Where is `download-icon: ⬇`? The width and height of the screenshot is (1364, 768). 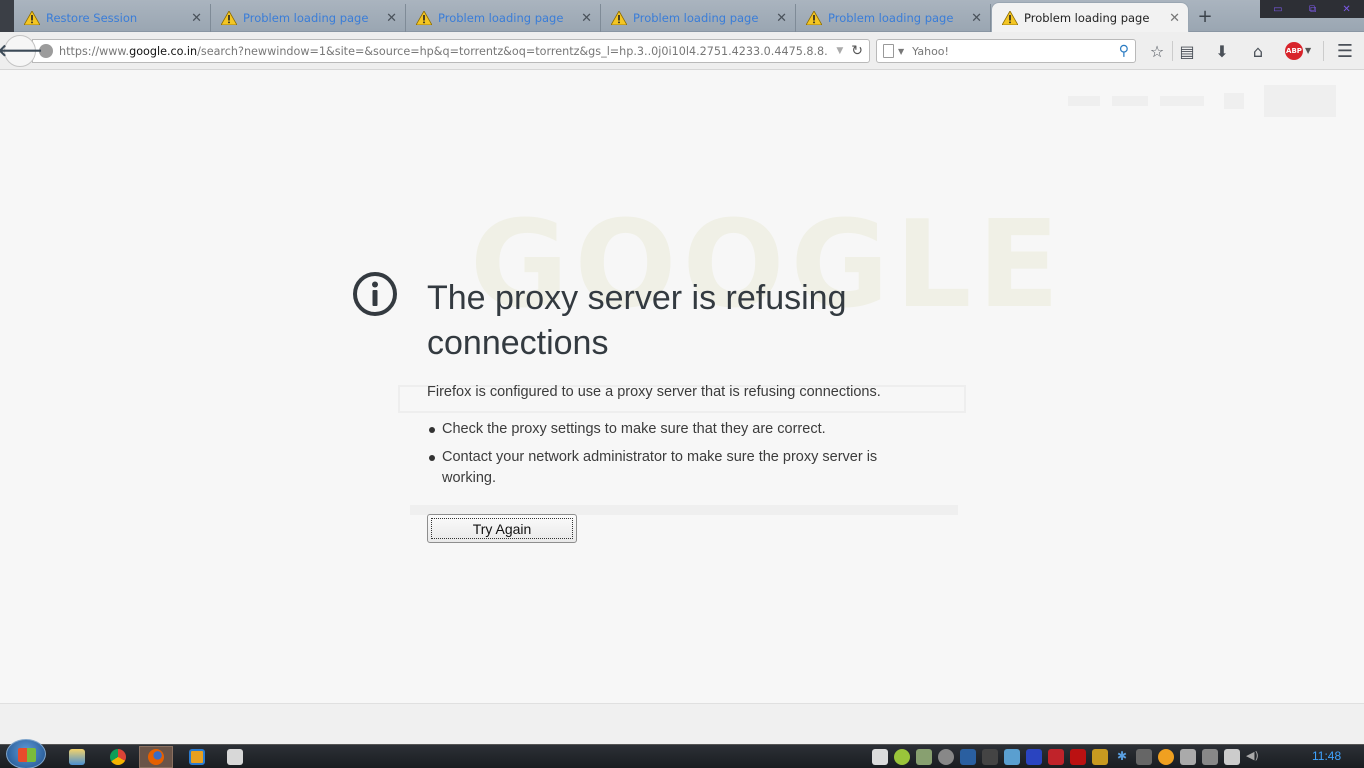
download-icon: ⬇ is located at coordinates (1222, 51).